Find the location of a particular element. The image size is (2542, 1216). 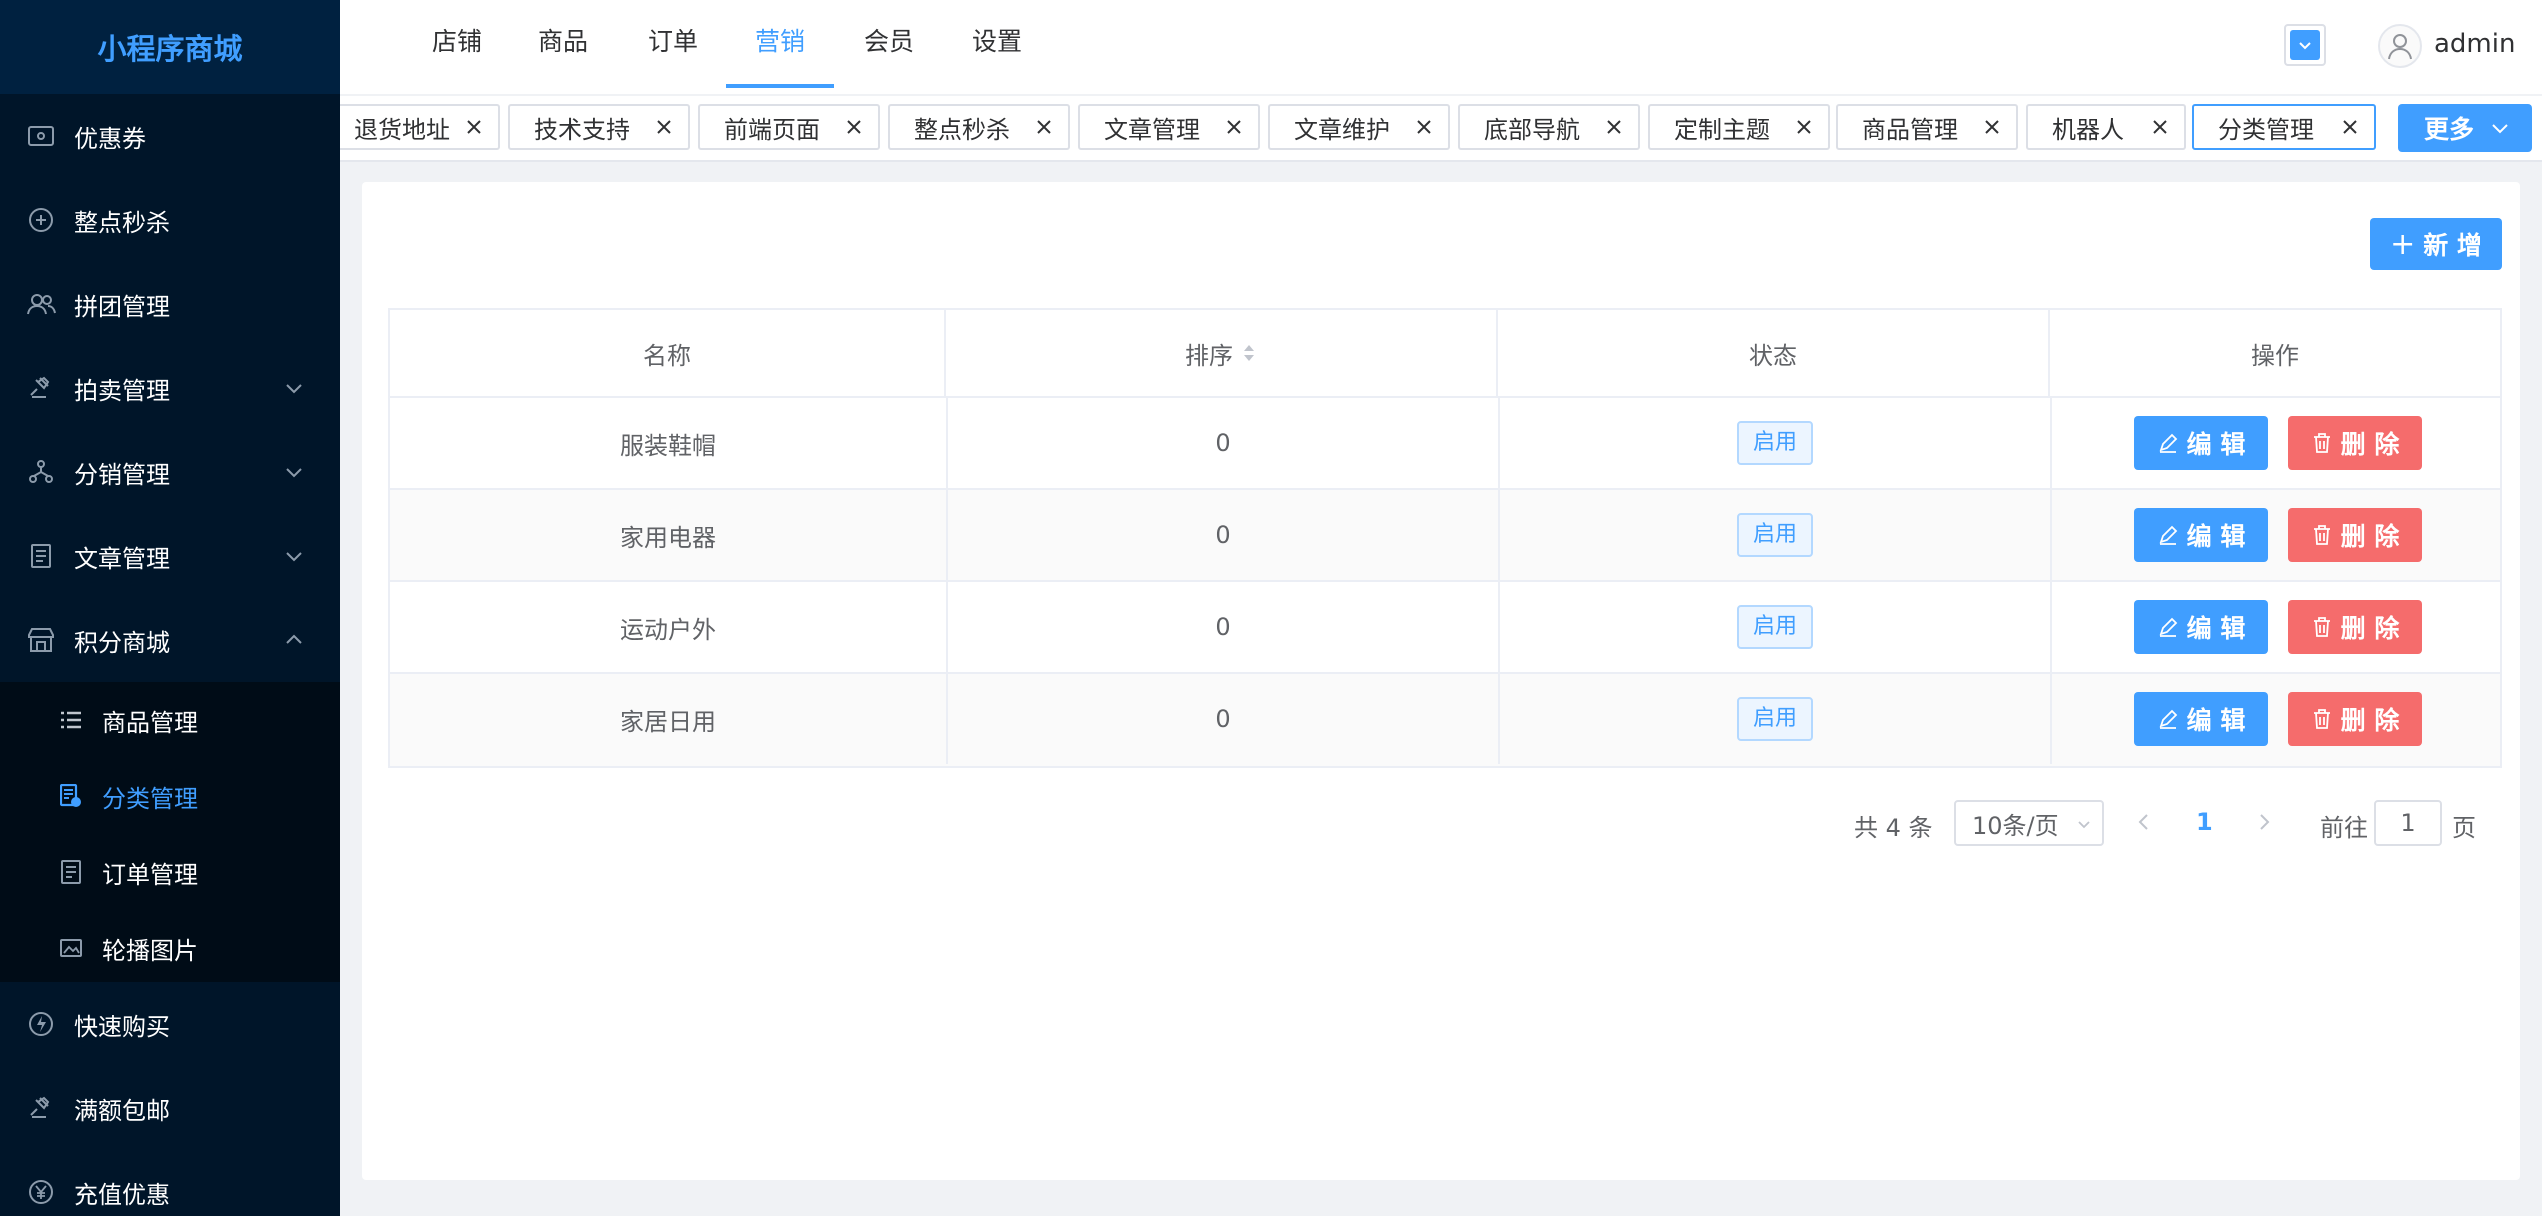

dropdown-toggle-button is located at coordinates (2305, 45).